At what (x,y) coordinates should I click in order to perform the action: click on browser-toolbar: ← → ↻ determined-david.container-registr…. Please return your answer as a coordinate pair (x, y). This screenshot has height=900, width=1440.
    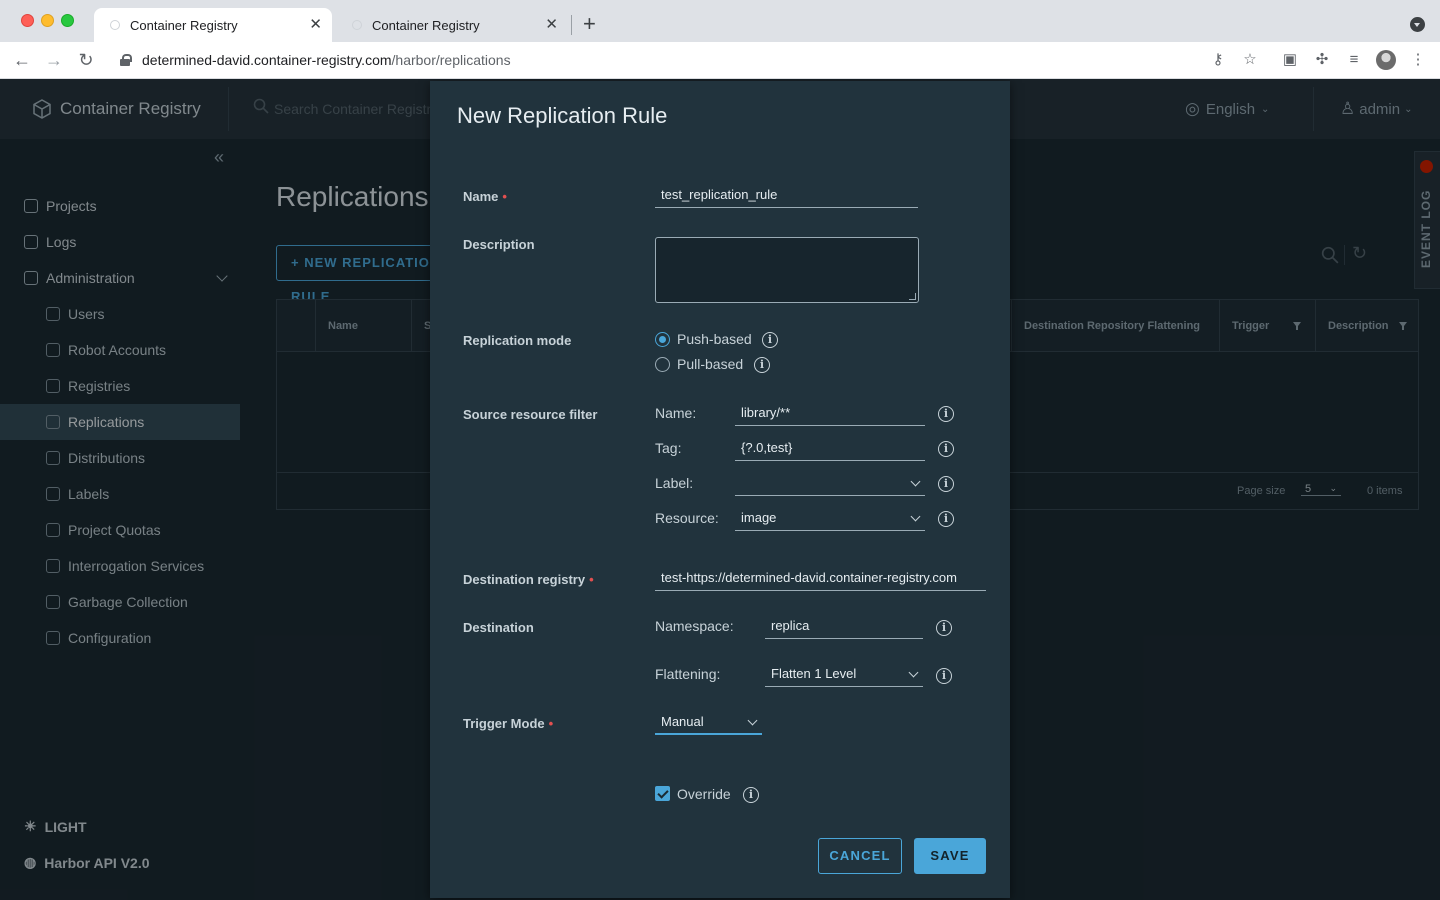
    Looking at the image, I should click on (720, 60).